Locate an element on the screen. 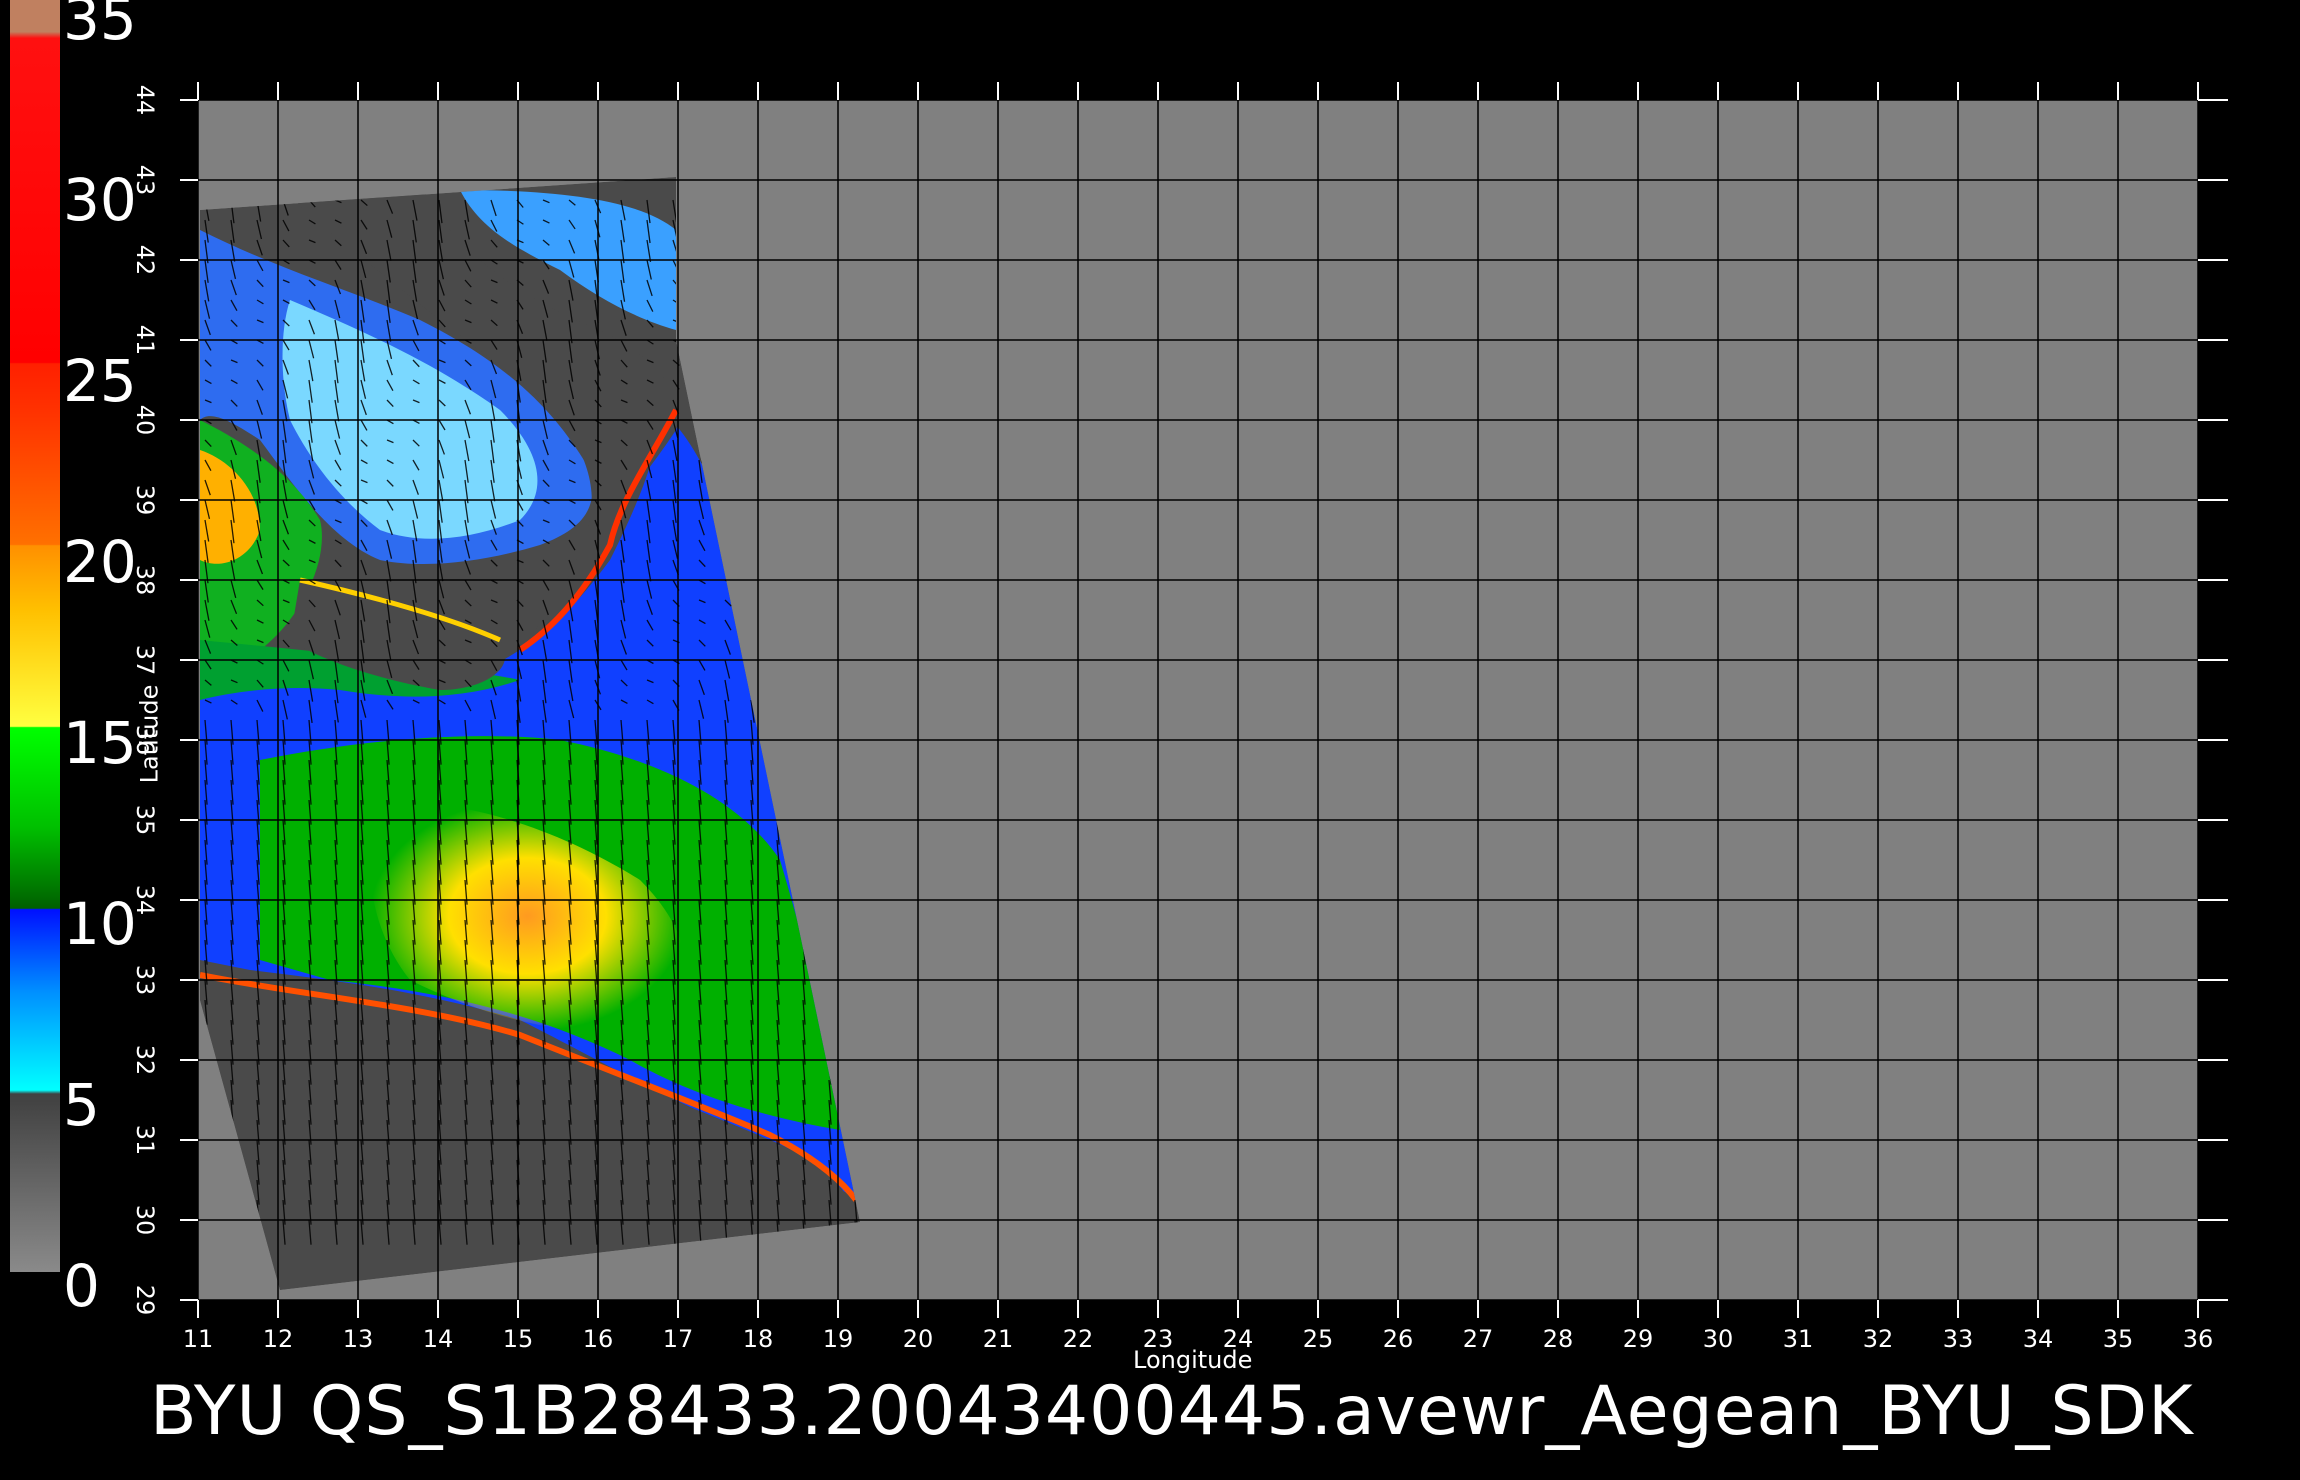 This screenshot has width=2300, height=1480. x-tick-label: 34 is located at coordinates (2038, 1339).